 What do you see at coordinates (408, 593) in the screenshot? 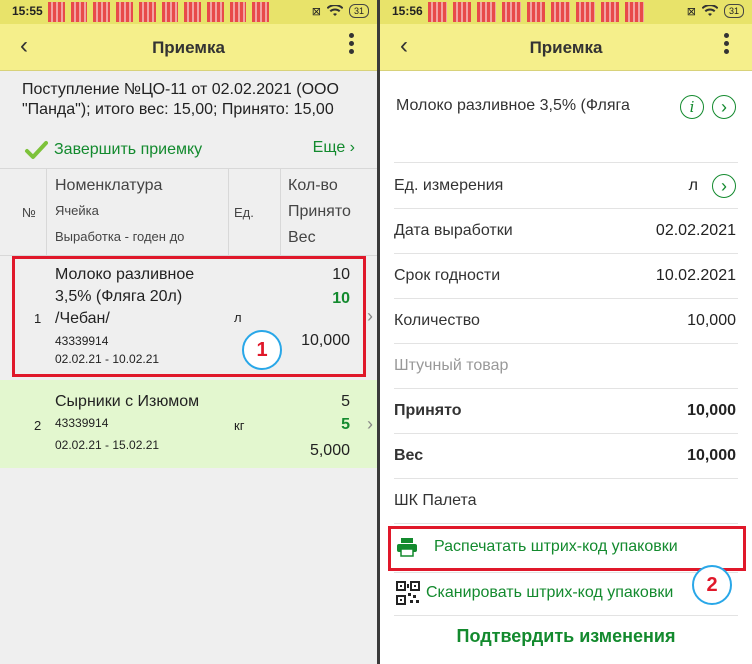
I see `qr-code-icon` at bounding box center [408, 593].